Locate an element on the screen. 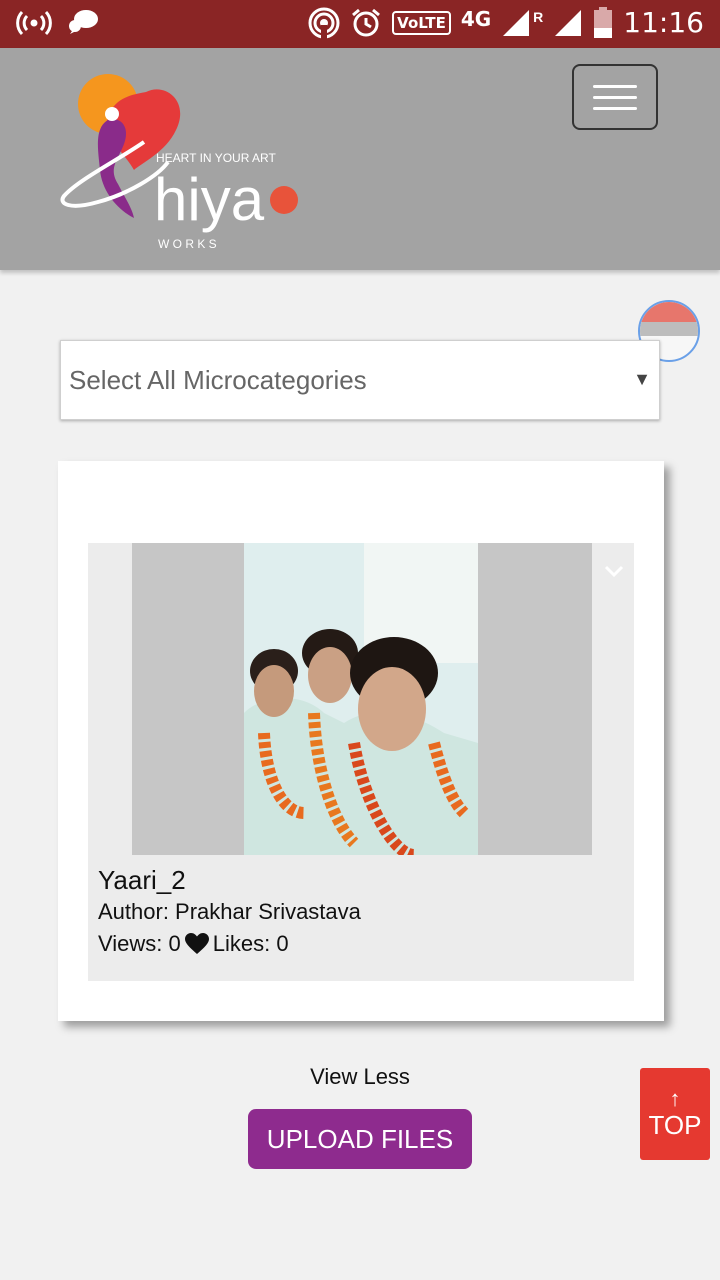  cast-icon is located at coordinates (324, 23).